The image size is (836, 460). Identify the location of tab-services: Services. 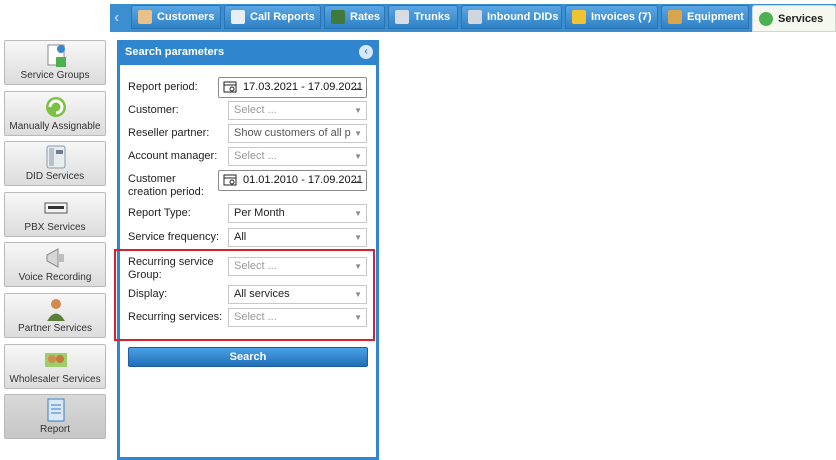
(794, 18).